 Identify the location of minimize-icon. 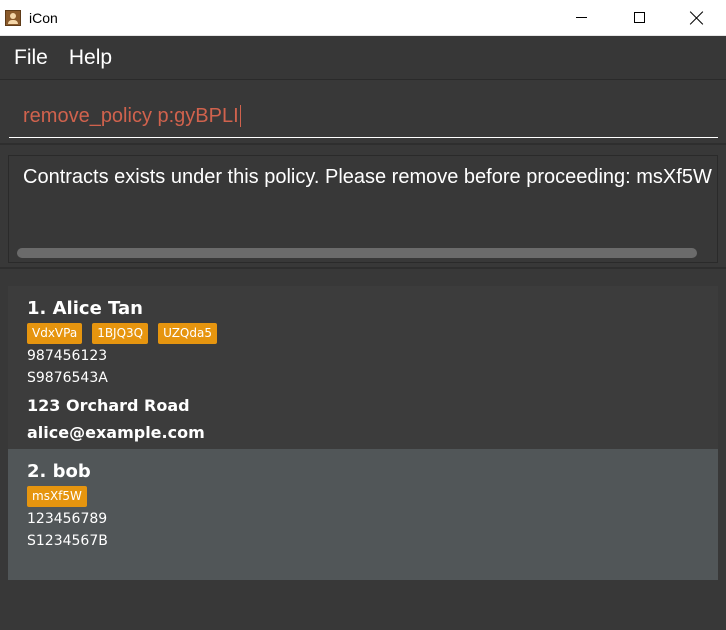
(581, 17).